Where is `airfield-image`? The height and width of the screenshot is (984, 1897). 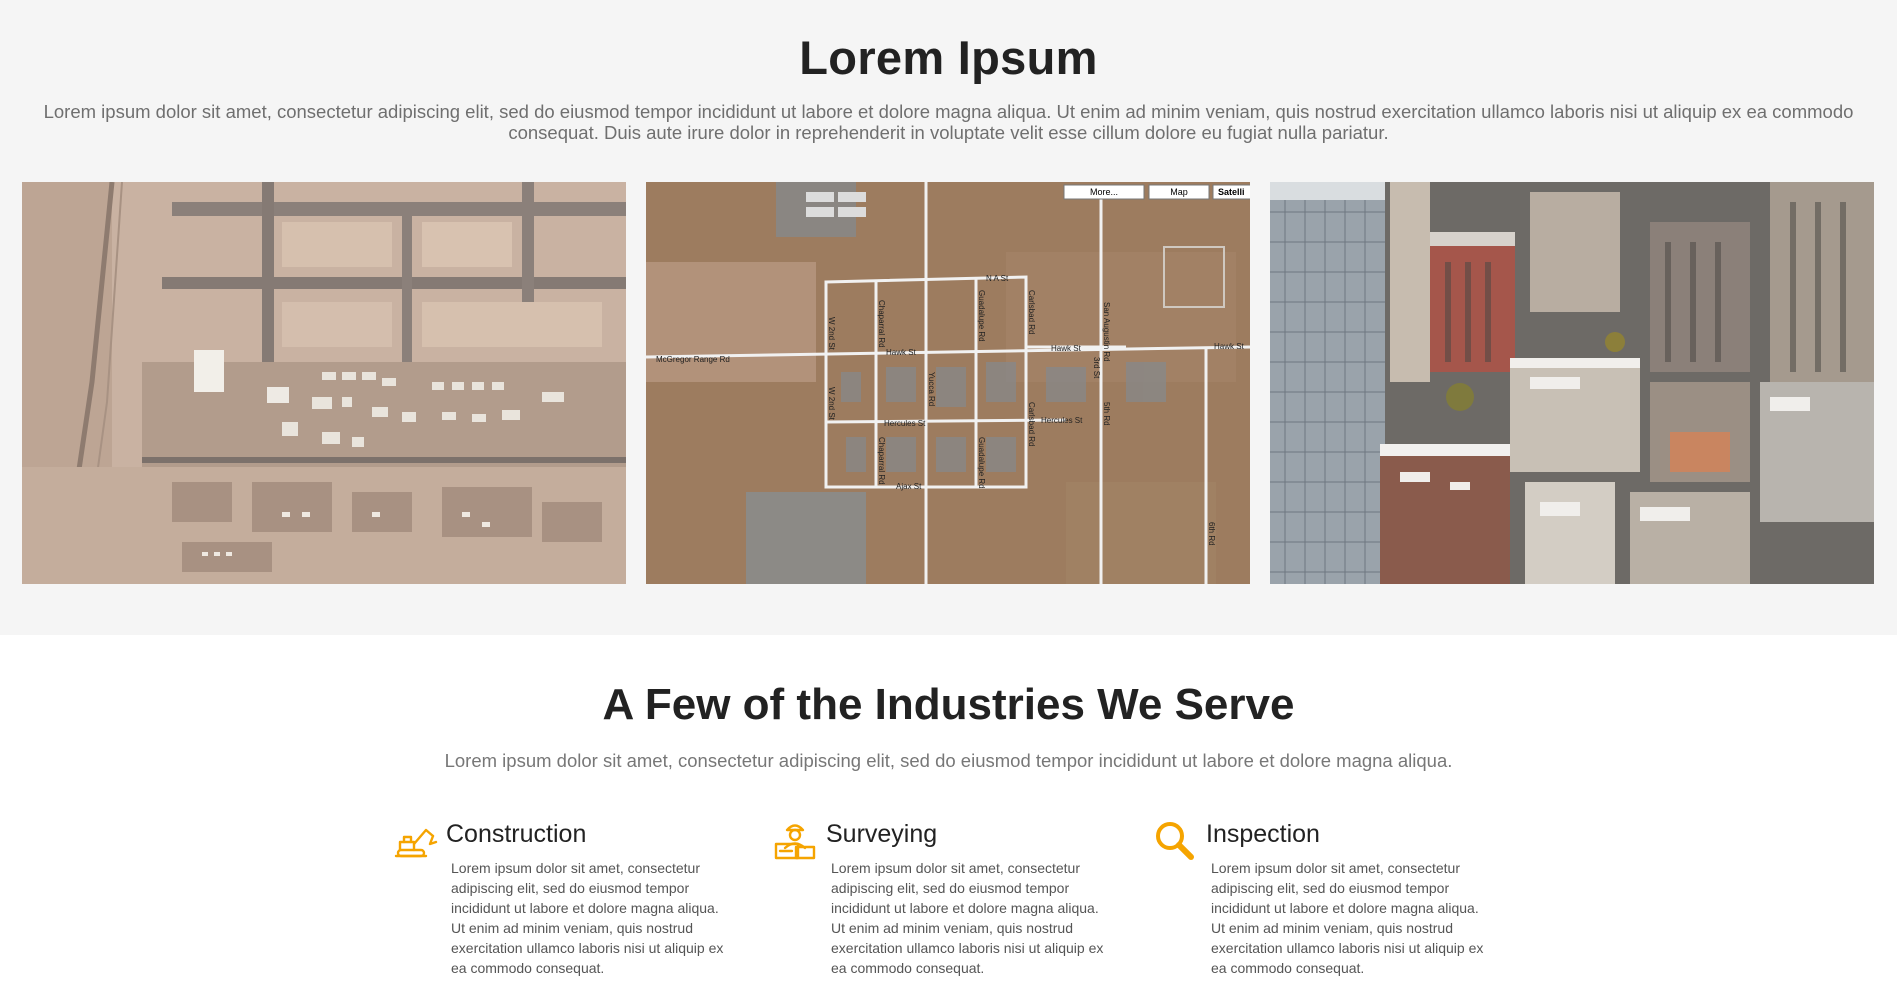 airfield-image is located at coordinates (324, 383).